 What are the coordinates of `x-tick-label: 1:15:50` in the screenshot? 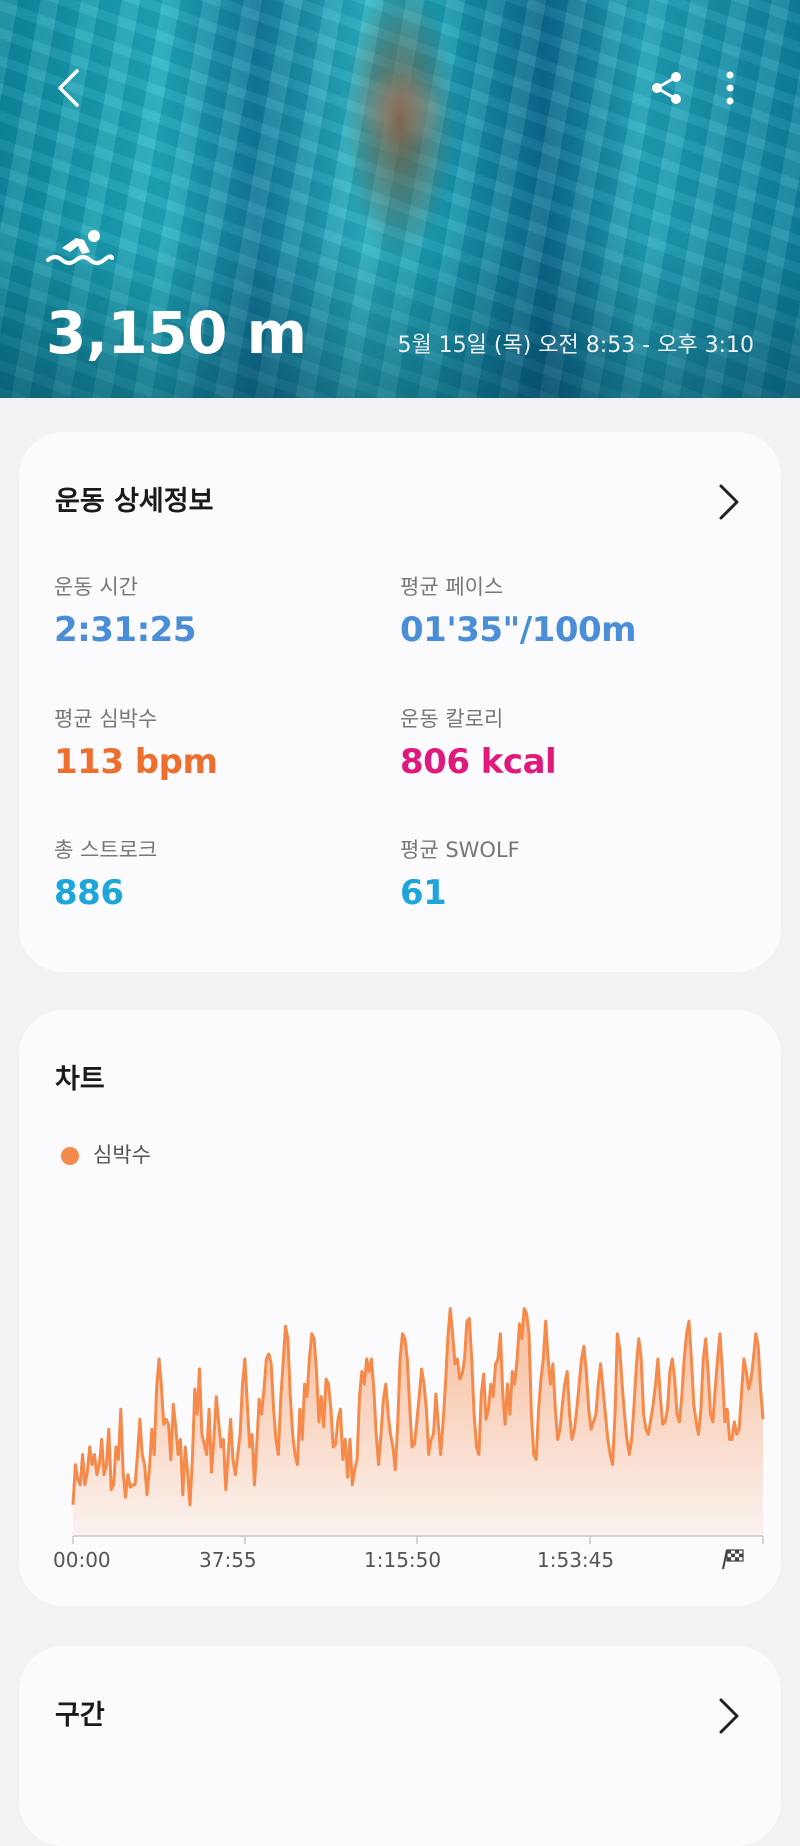 It's located at (403, 1560).